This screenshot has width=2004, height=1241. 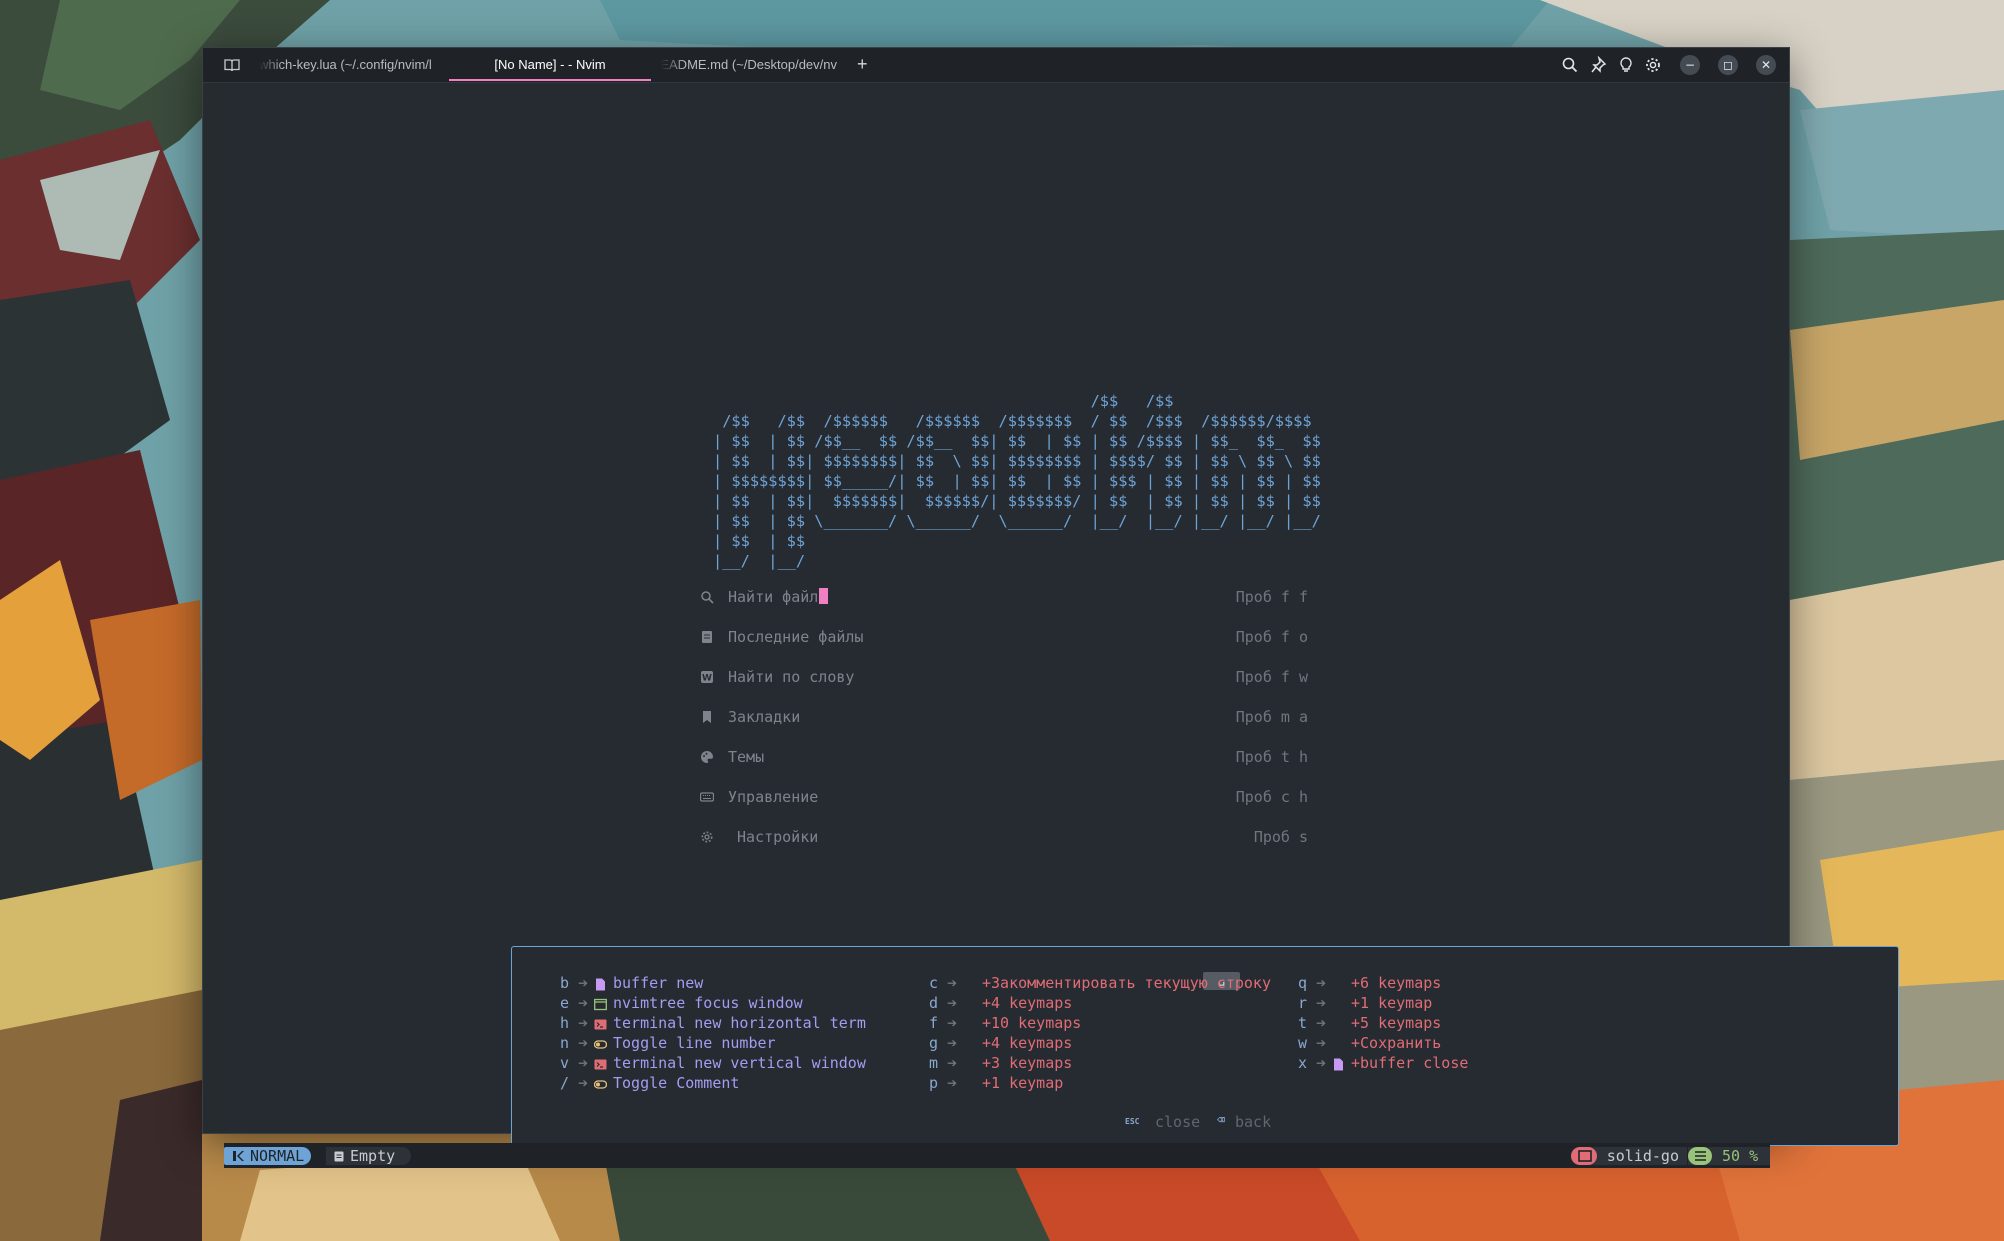 I want to click on maximize-button: ◻, so click(x=1728, y=65).